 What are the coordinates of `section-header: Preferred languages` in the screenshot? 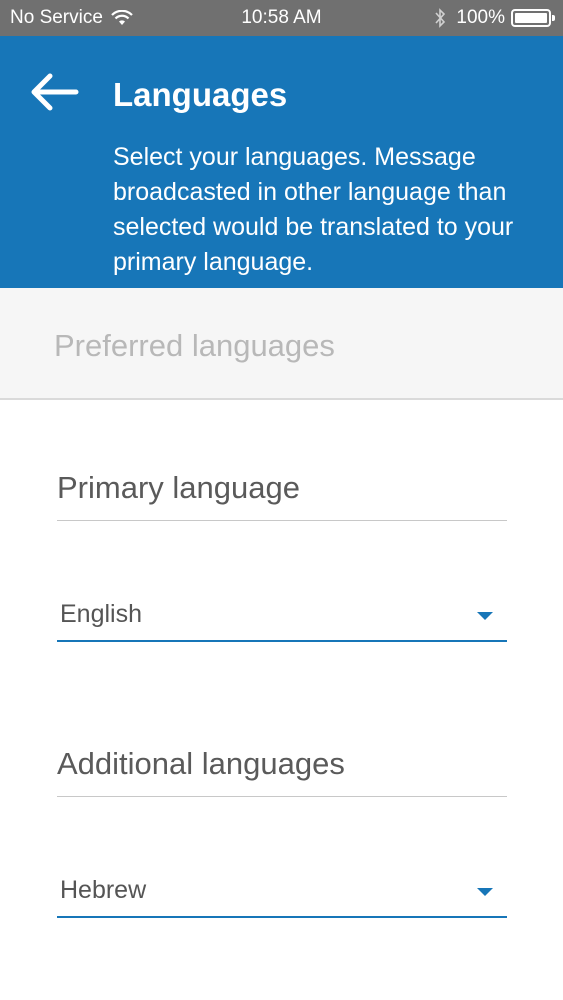 It's located at (281, 344).